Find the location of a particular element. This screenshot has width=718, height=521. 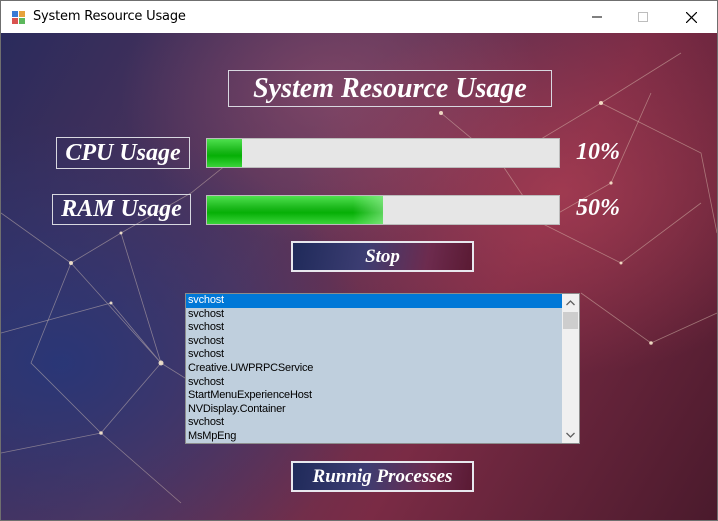

page-title: System Resource Usage is located at coordinates (390, 88).